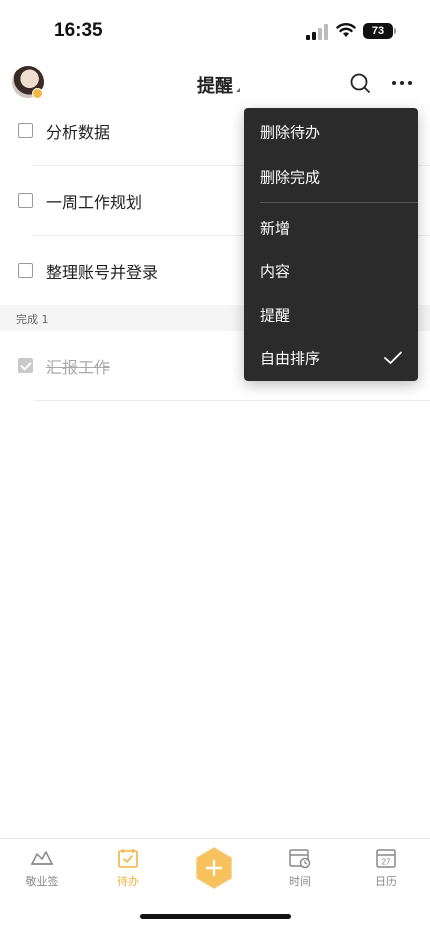 The height and width of the screenshot is (931, 430). I want to click on menu-item-free-sort: 自由排序, so click(331, 358).